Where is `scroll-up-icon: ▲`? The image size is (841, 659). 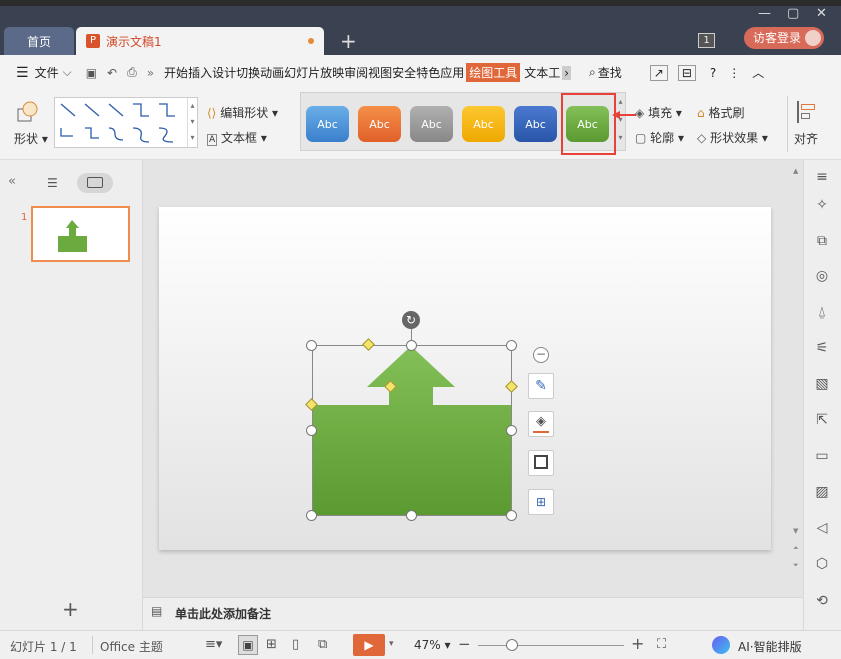
scroll-up-icon: ▲ is located at coordinates (797, 171).